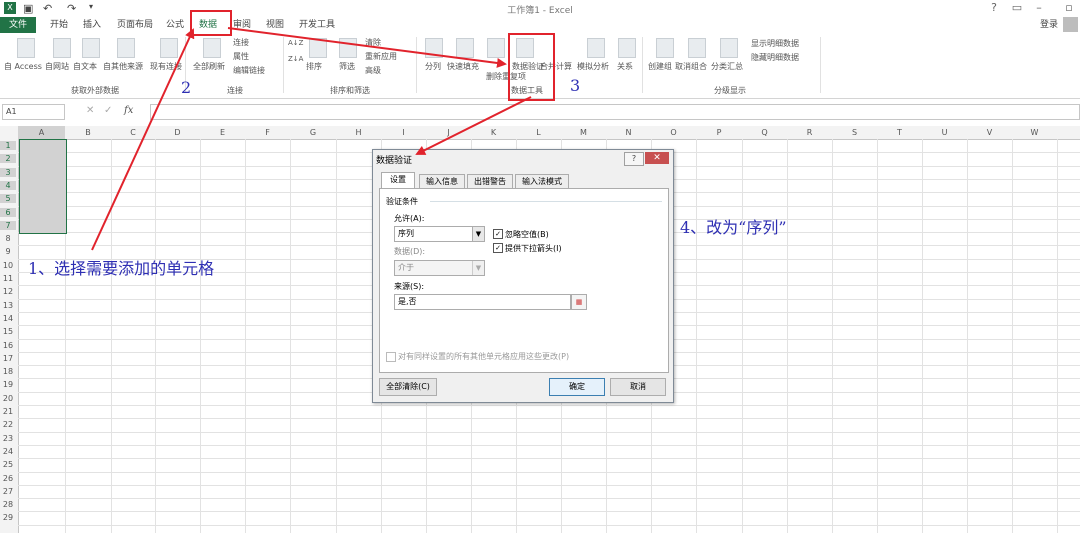  What do you see at coordinates (473, 125) in the screenshot?
I see `arrow-validation-to-dialog` at bounding box center [473, 125].